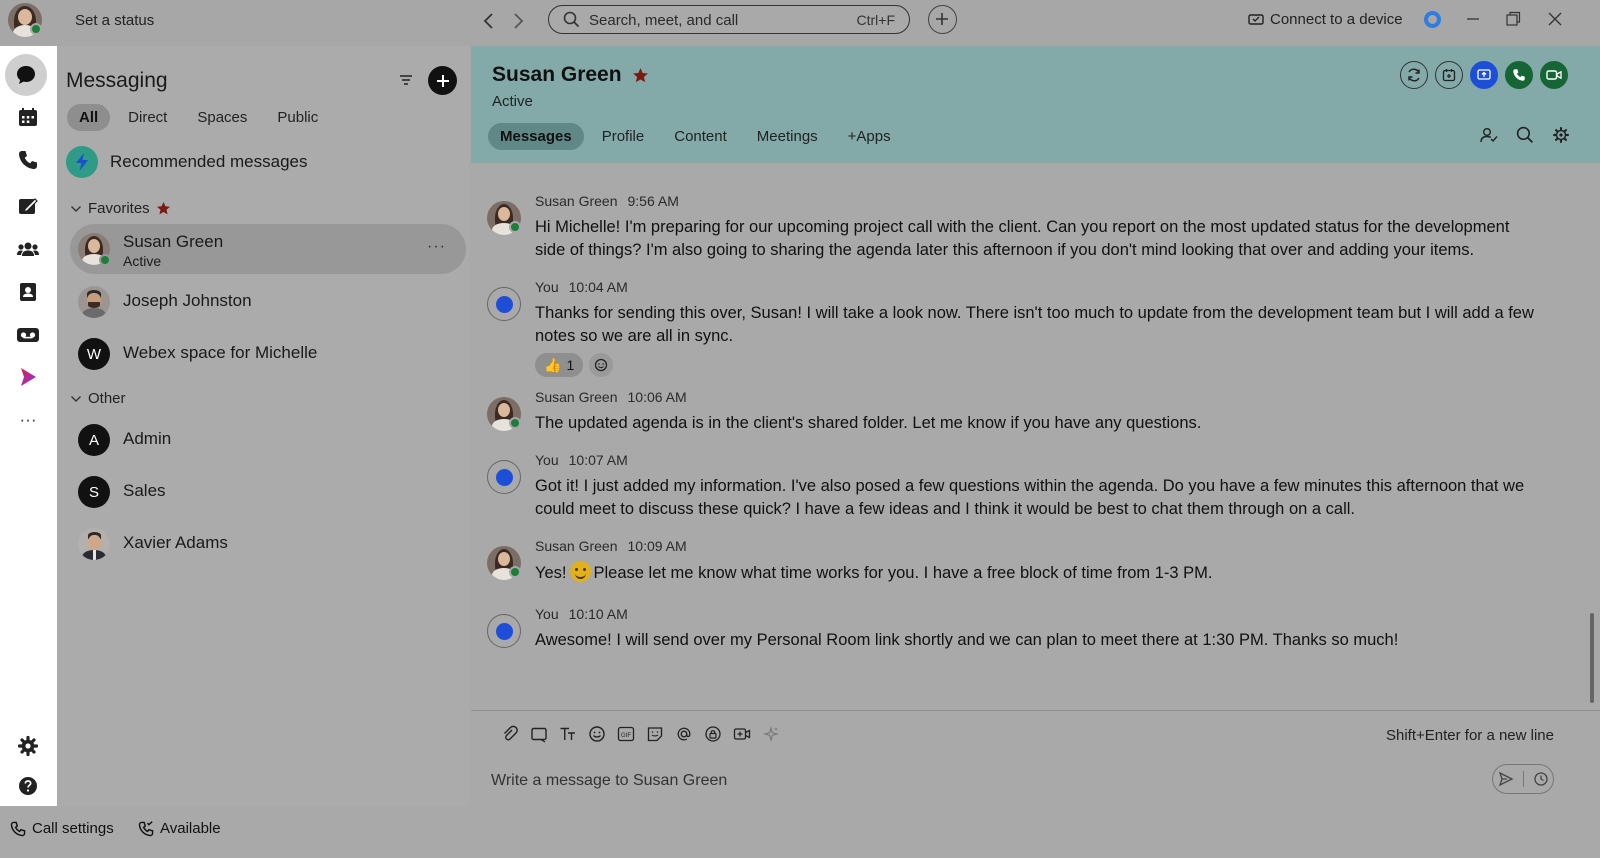 This screenshot has height=858, width=1600. What do you see at coordinates (626, 734) in the screenshot?
I see `gif-icon: GIF` at bounding box center [626, 734].